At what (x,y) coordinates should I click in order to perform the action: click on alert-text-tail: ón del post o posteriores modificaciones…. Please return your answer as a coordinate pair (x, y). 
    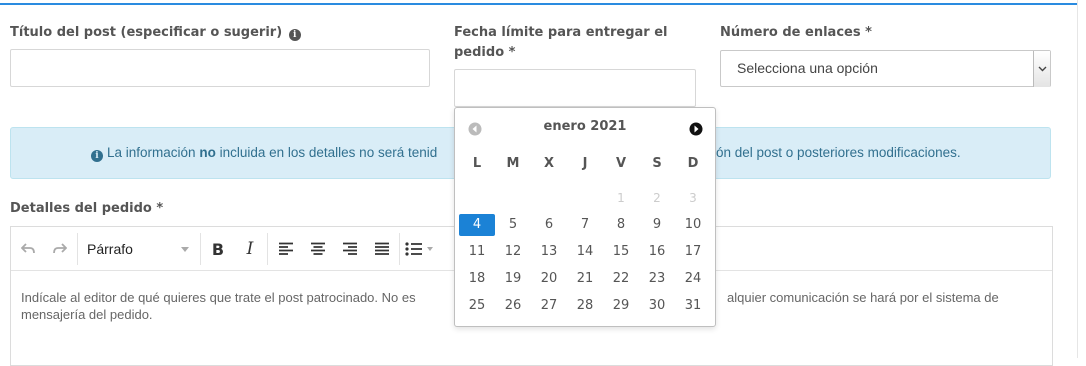
    Looking at the image, I should click on (838, 152).